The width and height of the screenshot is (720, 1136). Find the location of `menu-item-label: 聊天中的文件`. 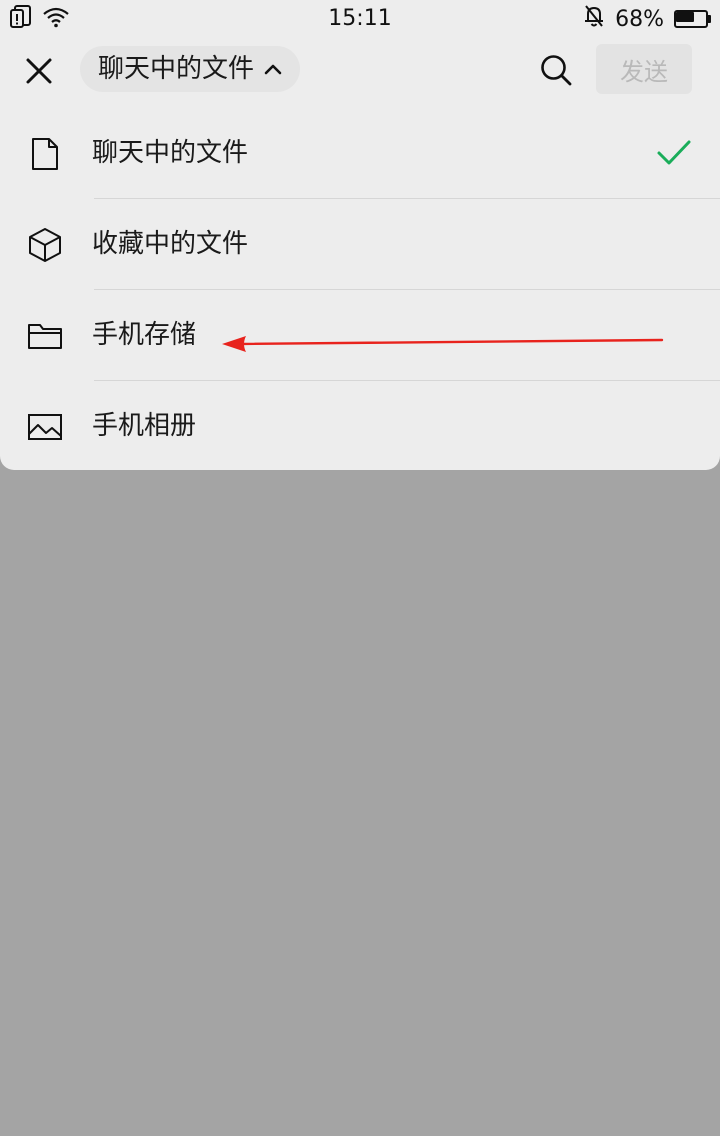

menu-item-label: 聊天中的文件 is located at coordinates (170, 153).